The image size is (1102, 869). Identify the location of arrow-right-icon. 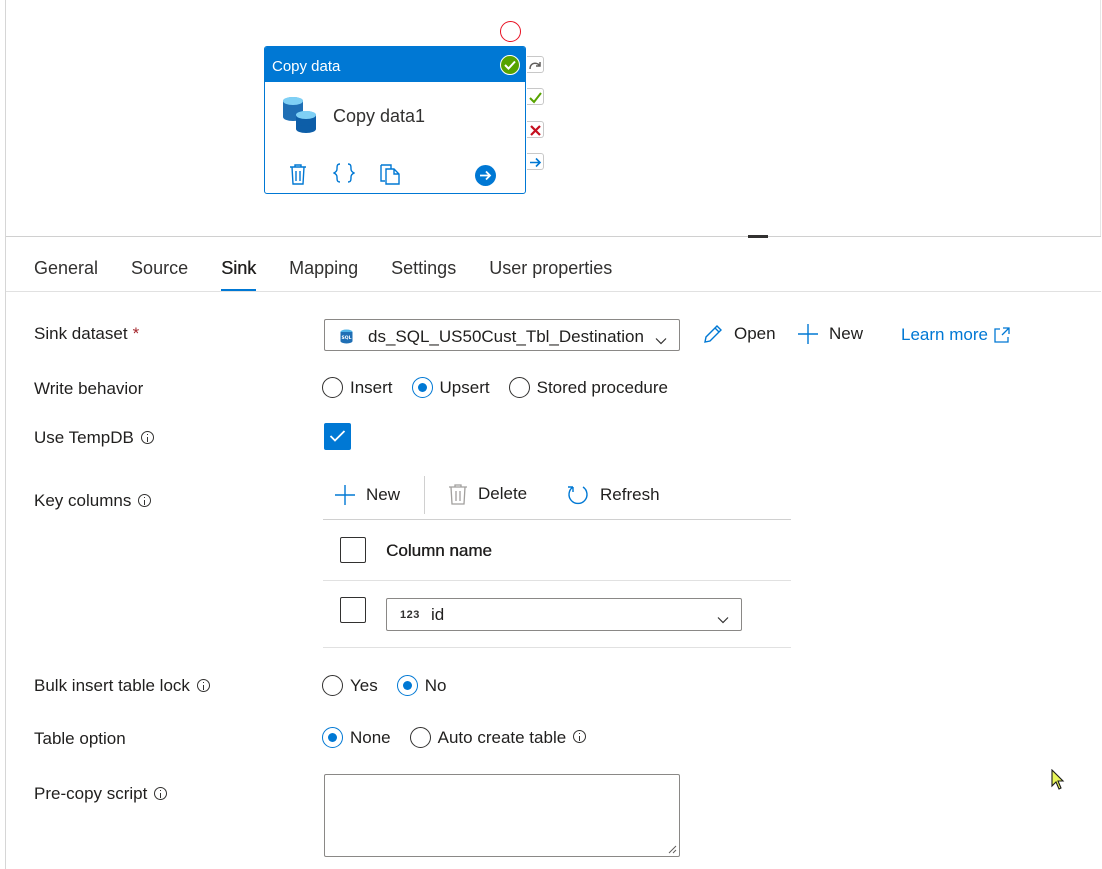
(485, 175).